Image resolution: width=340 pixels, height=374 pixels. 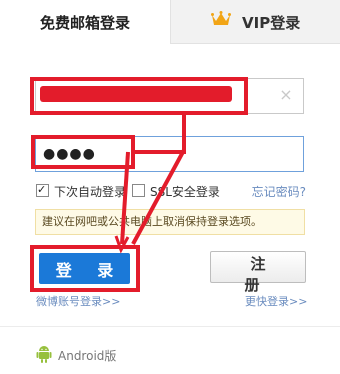 What do you see at coordinates (169, 154) in the screenshot?
I see `password-field: ●●●●` at bounding box center [169, 154].